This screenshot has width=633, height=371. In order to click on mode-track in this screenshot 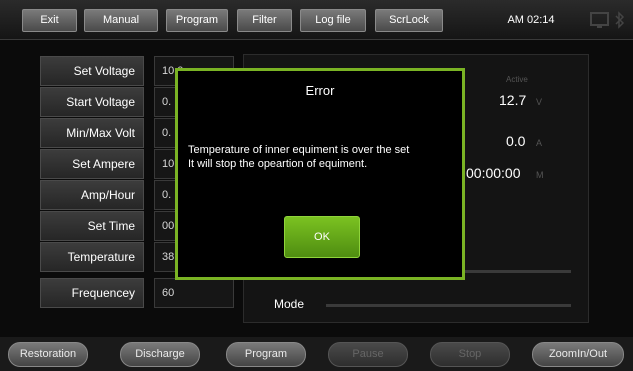, I will do `click(448, 305)`.